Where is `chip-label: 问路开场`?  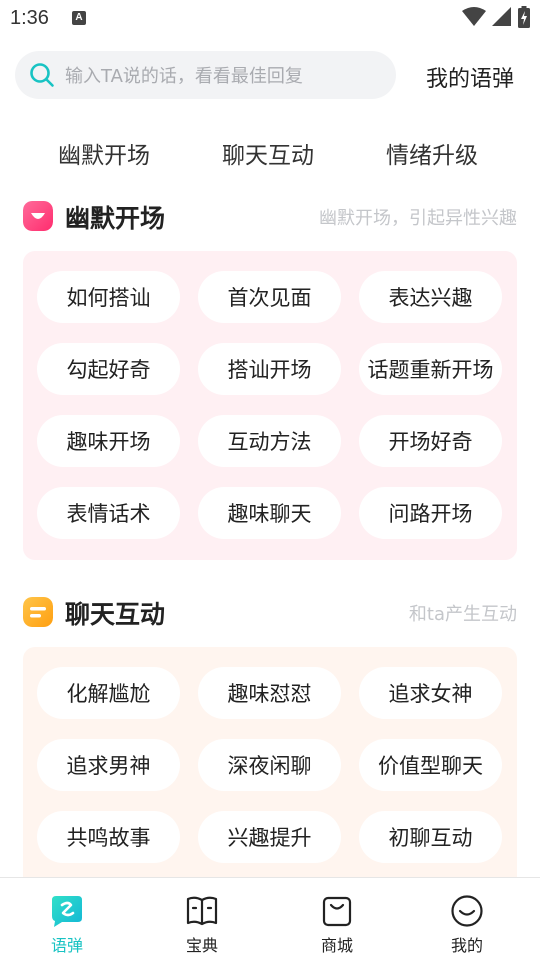
chip-label: 问路开场 is located at coordinates (430, 514).